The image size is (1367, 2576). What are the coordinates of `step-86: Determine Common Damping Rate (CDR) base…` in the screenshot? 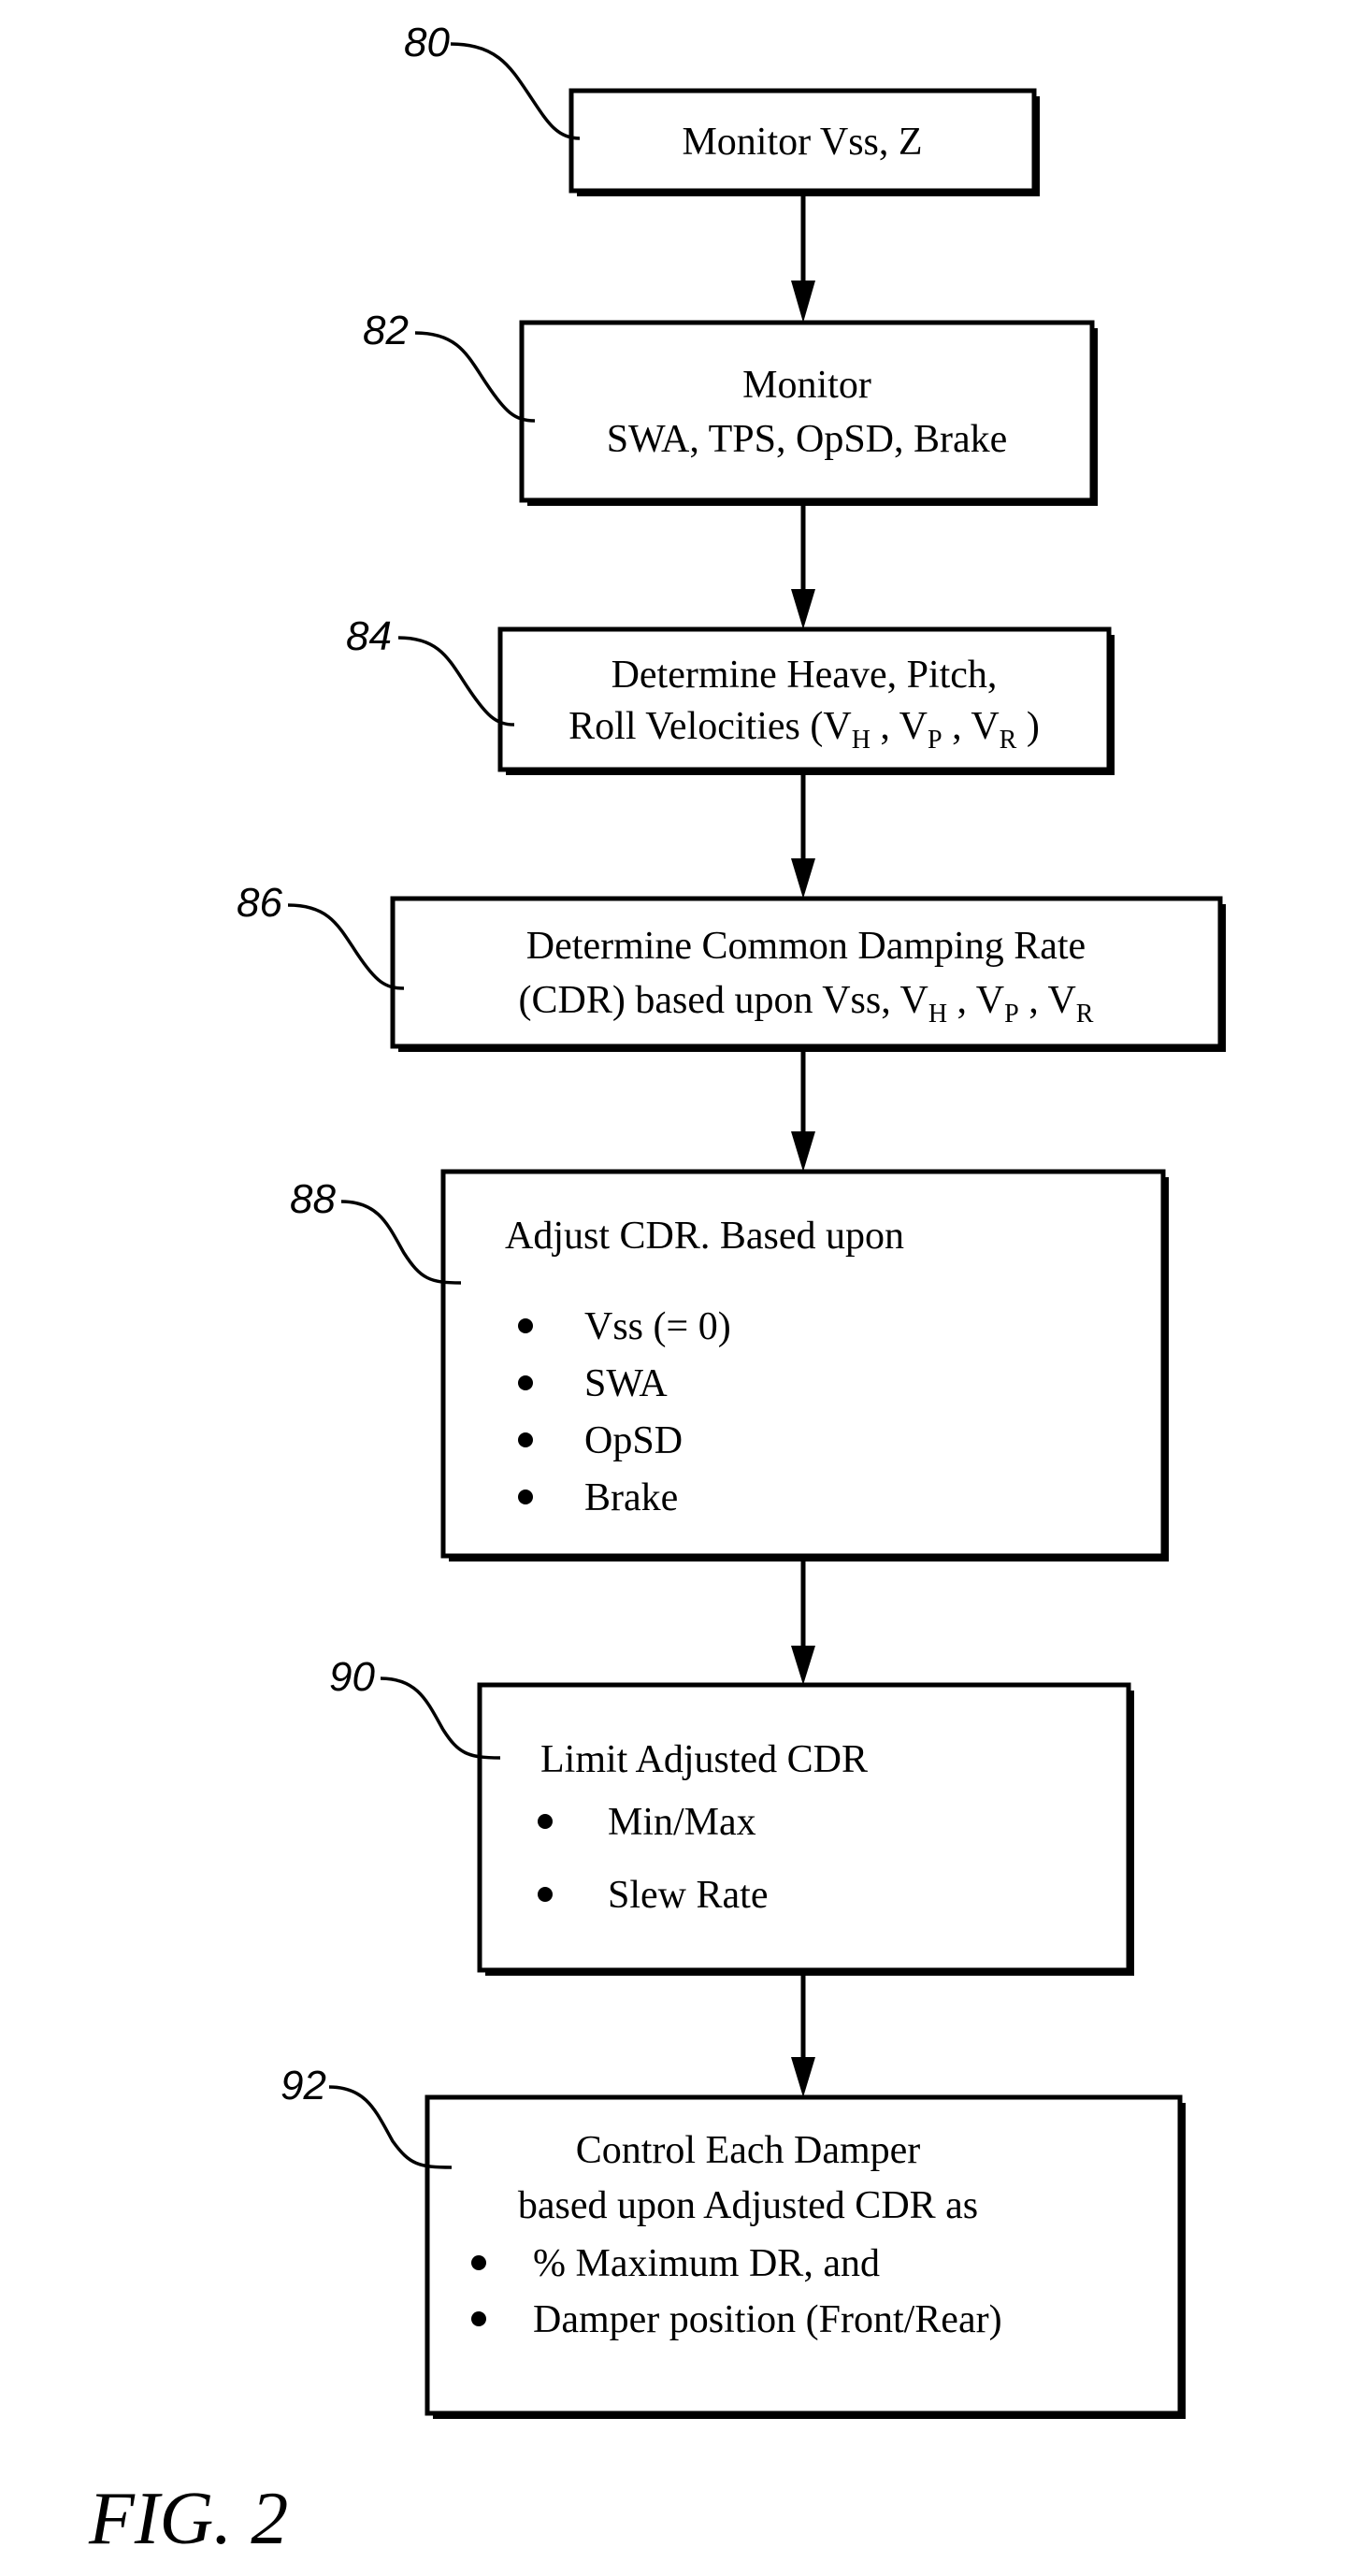 It's located at (731, 966).